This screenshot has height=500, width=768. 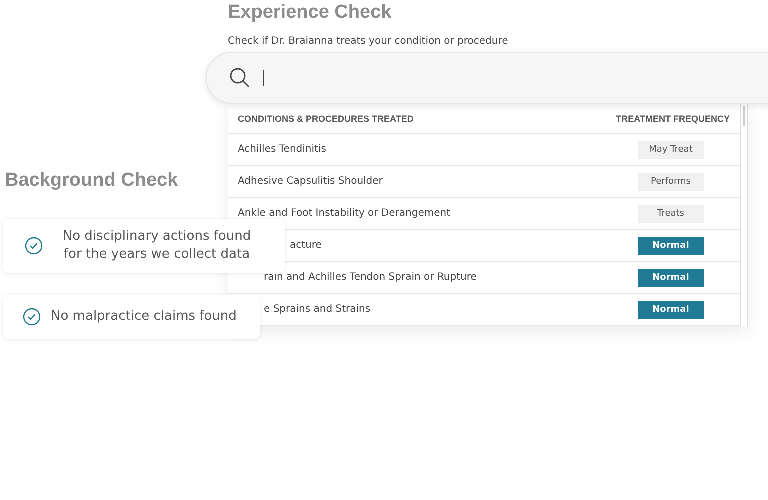 I want to click on frequency-tag: Performs, so click(x=671, y=181).